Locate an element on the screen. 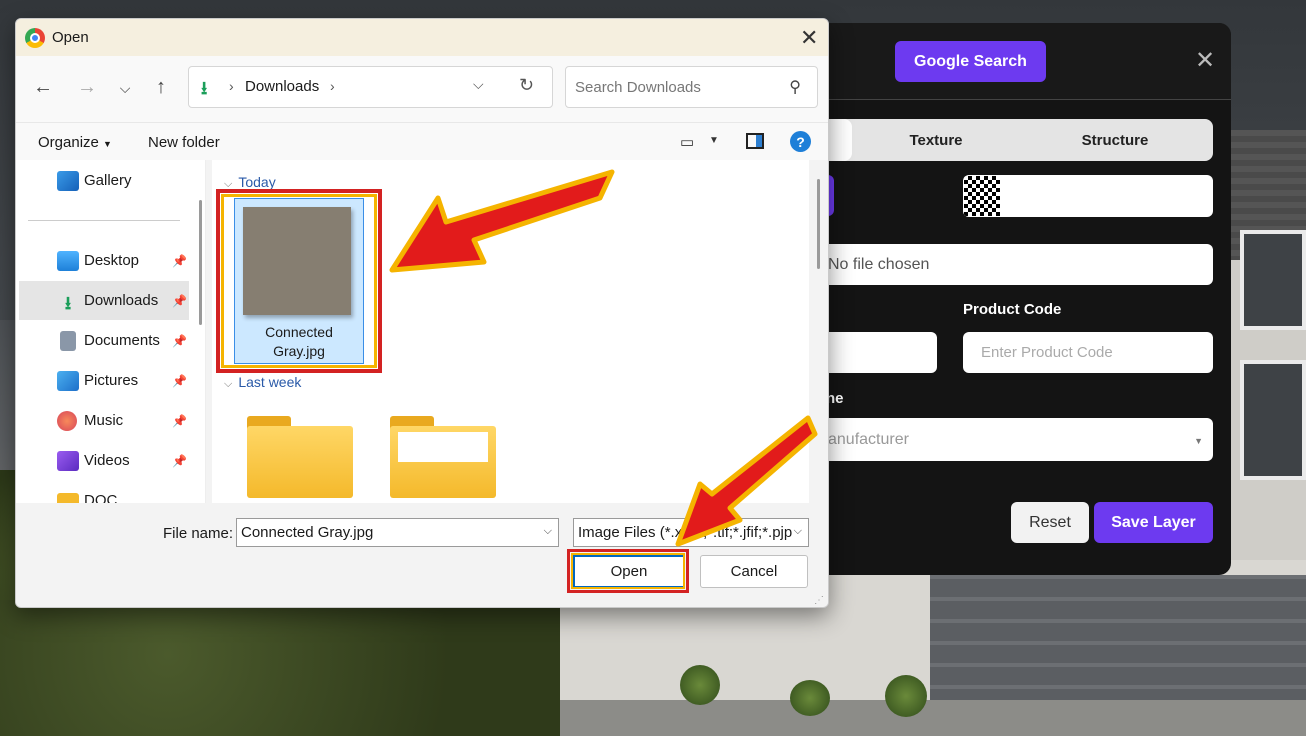 This screenshot has width=1306, height=736. manufacturer-select: anufacturer ▼ is located at coordinates (1006, 439).